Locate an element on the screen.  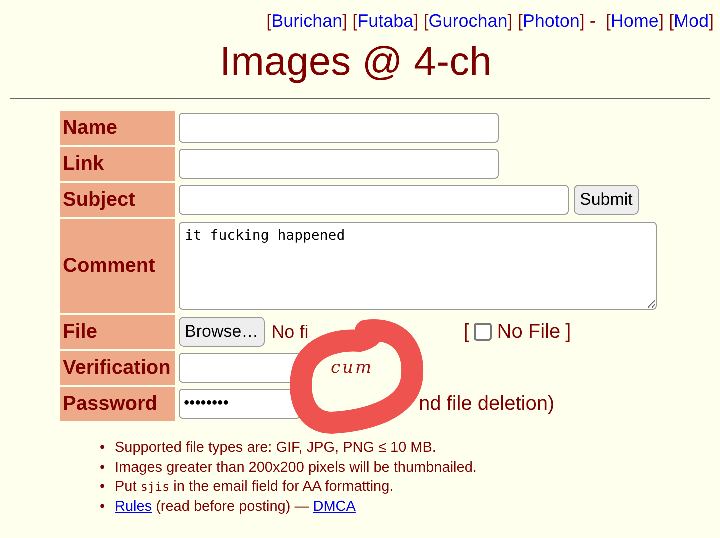
captcha-text: cum is located at coordinates (352, 368).